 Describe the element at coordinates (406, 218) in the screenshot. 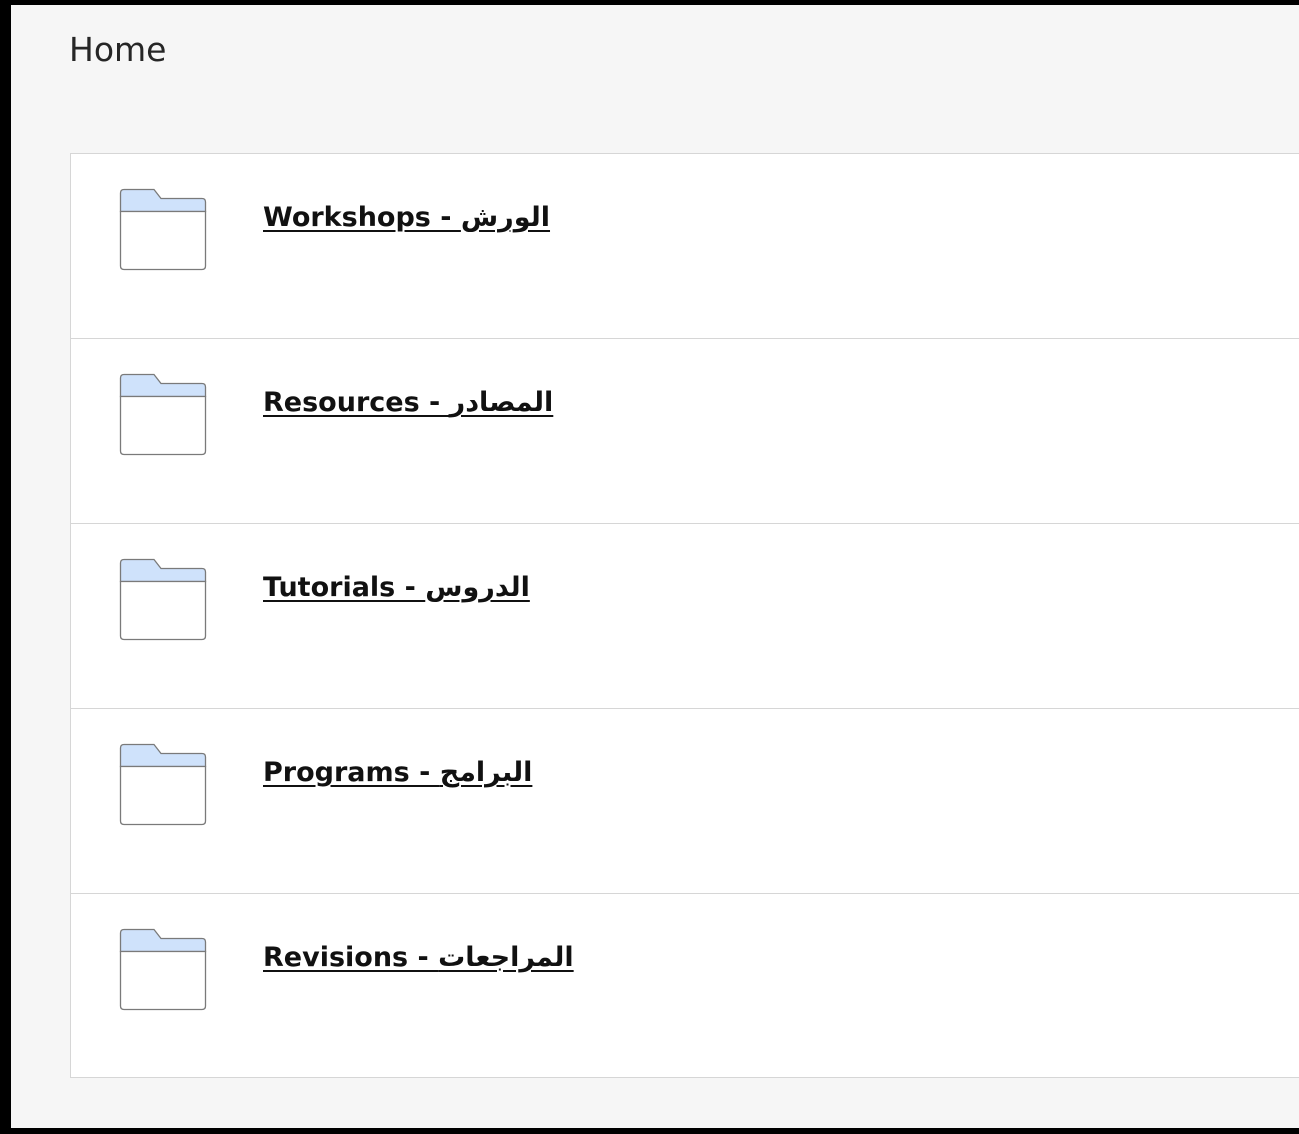

I see `folder-link-workshops: Workshops - الورش` at that location.